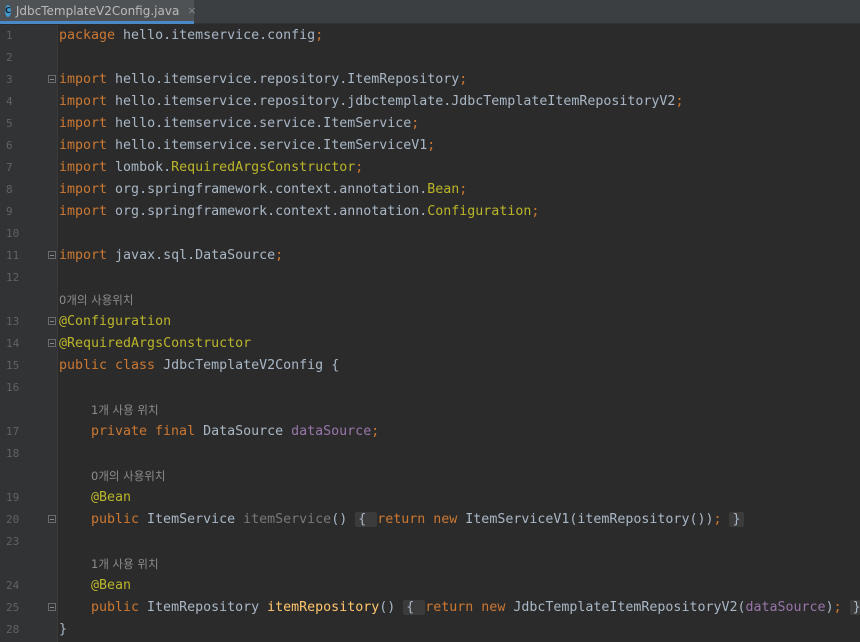  Describe the element at coordinates (171, 256) in the screenshot. I see `code-text: import javax.sql.DataSource;` at that location.